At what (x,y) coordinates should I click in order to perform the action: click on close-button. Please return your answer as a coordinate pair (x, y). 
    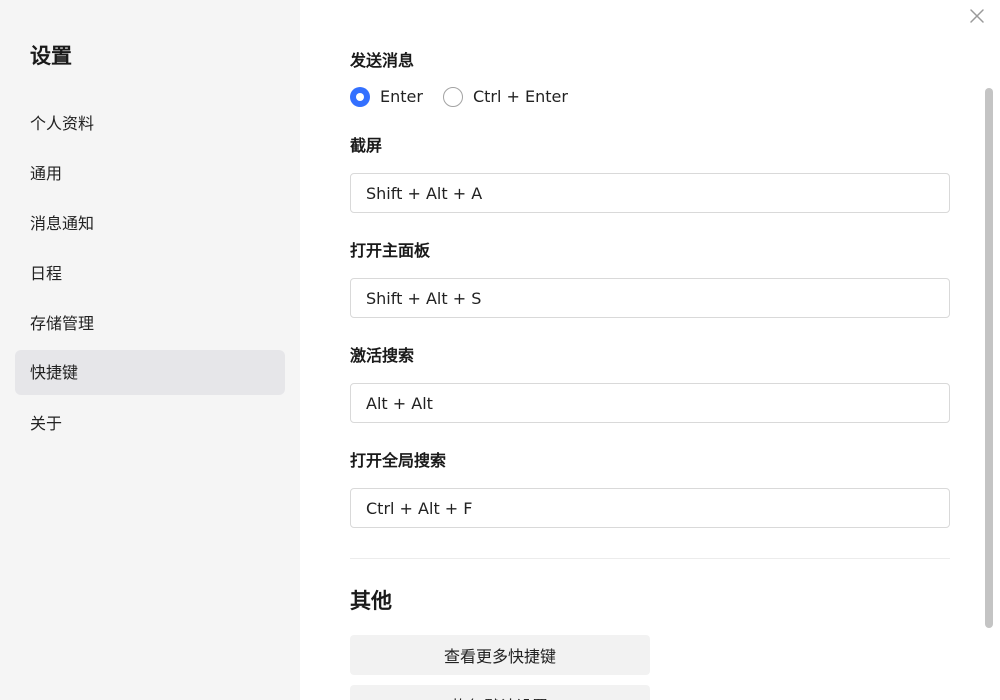
    Looking at the image, I should click on (977, 16).